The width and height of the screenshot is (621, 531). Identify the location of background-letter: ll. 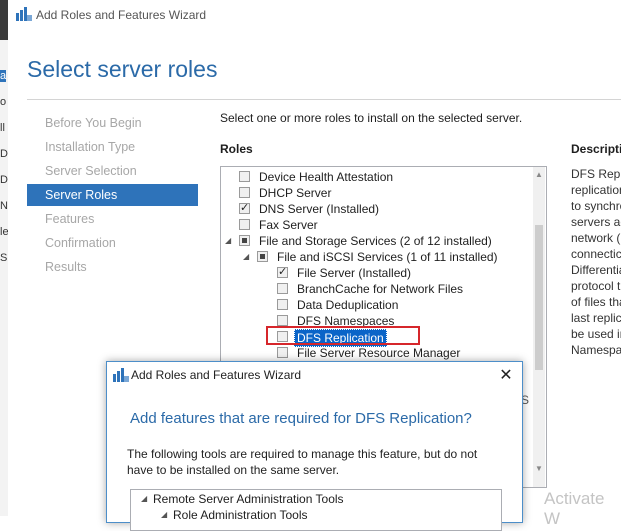
(2, 128).